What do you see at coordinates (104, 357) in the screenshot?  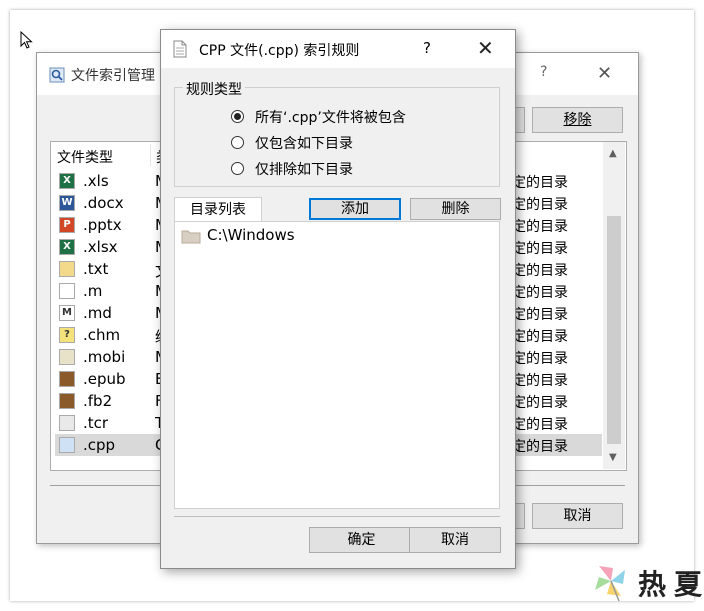 I see `file-extension: .mobi` at bounding box center [104, 357].